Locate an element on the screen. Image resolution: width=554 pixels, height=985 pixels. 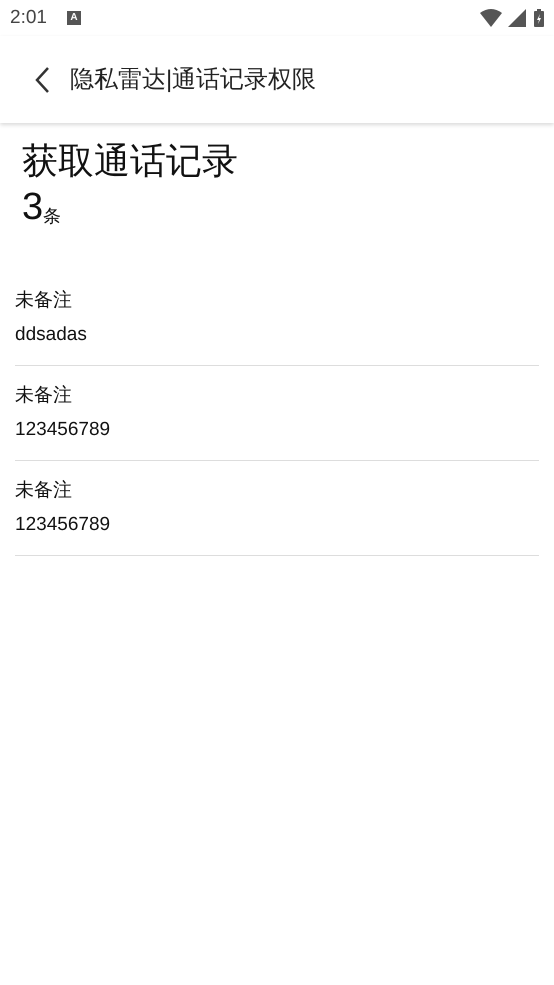
signal-icon is located at coordinates (517, 18).